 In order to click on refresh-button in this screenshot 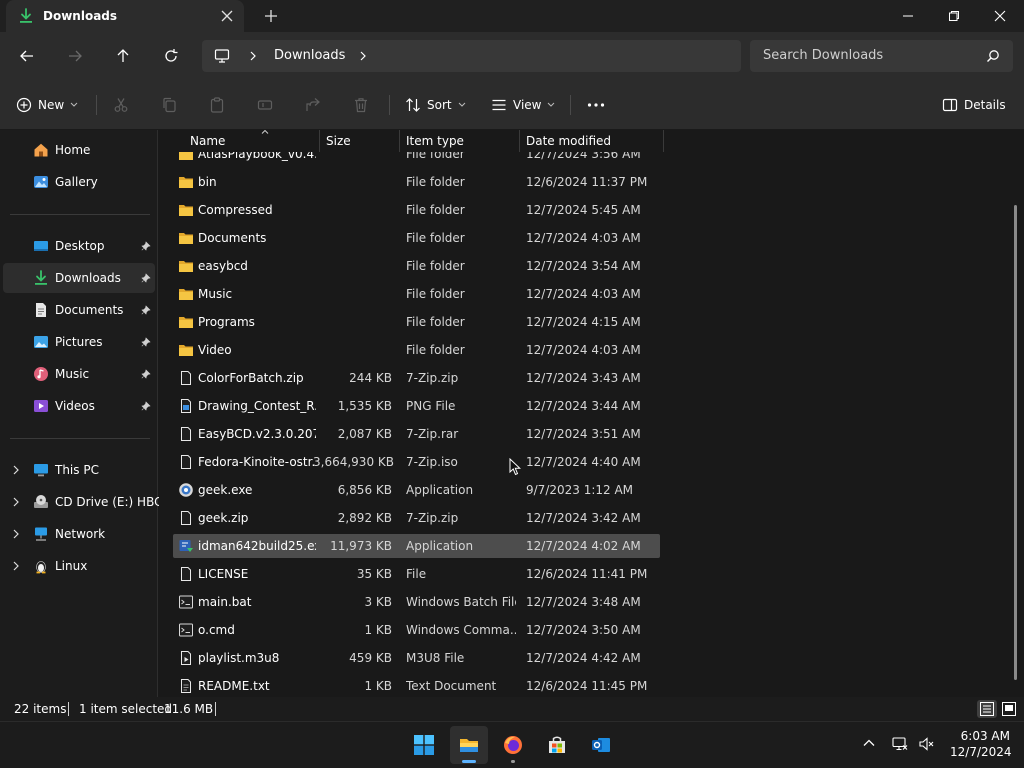, I will do `click(171, 56)`.